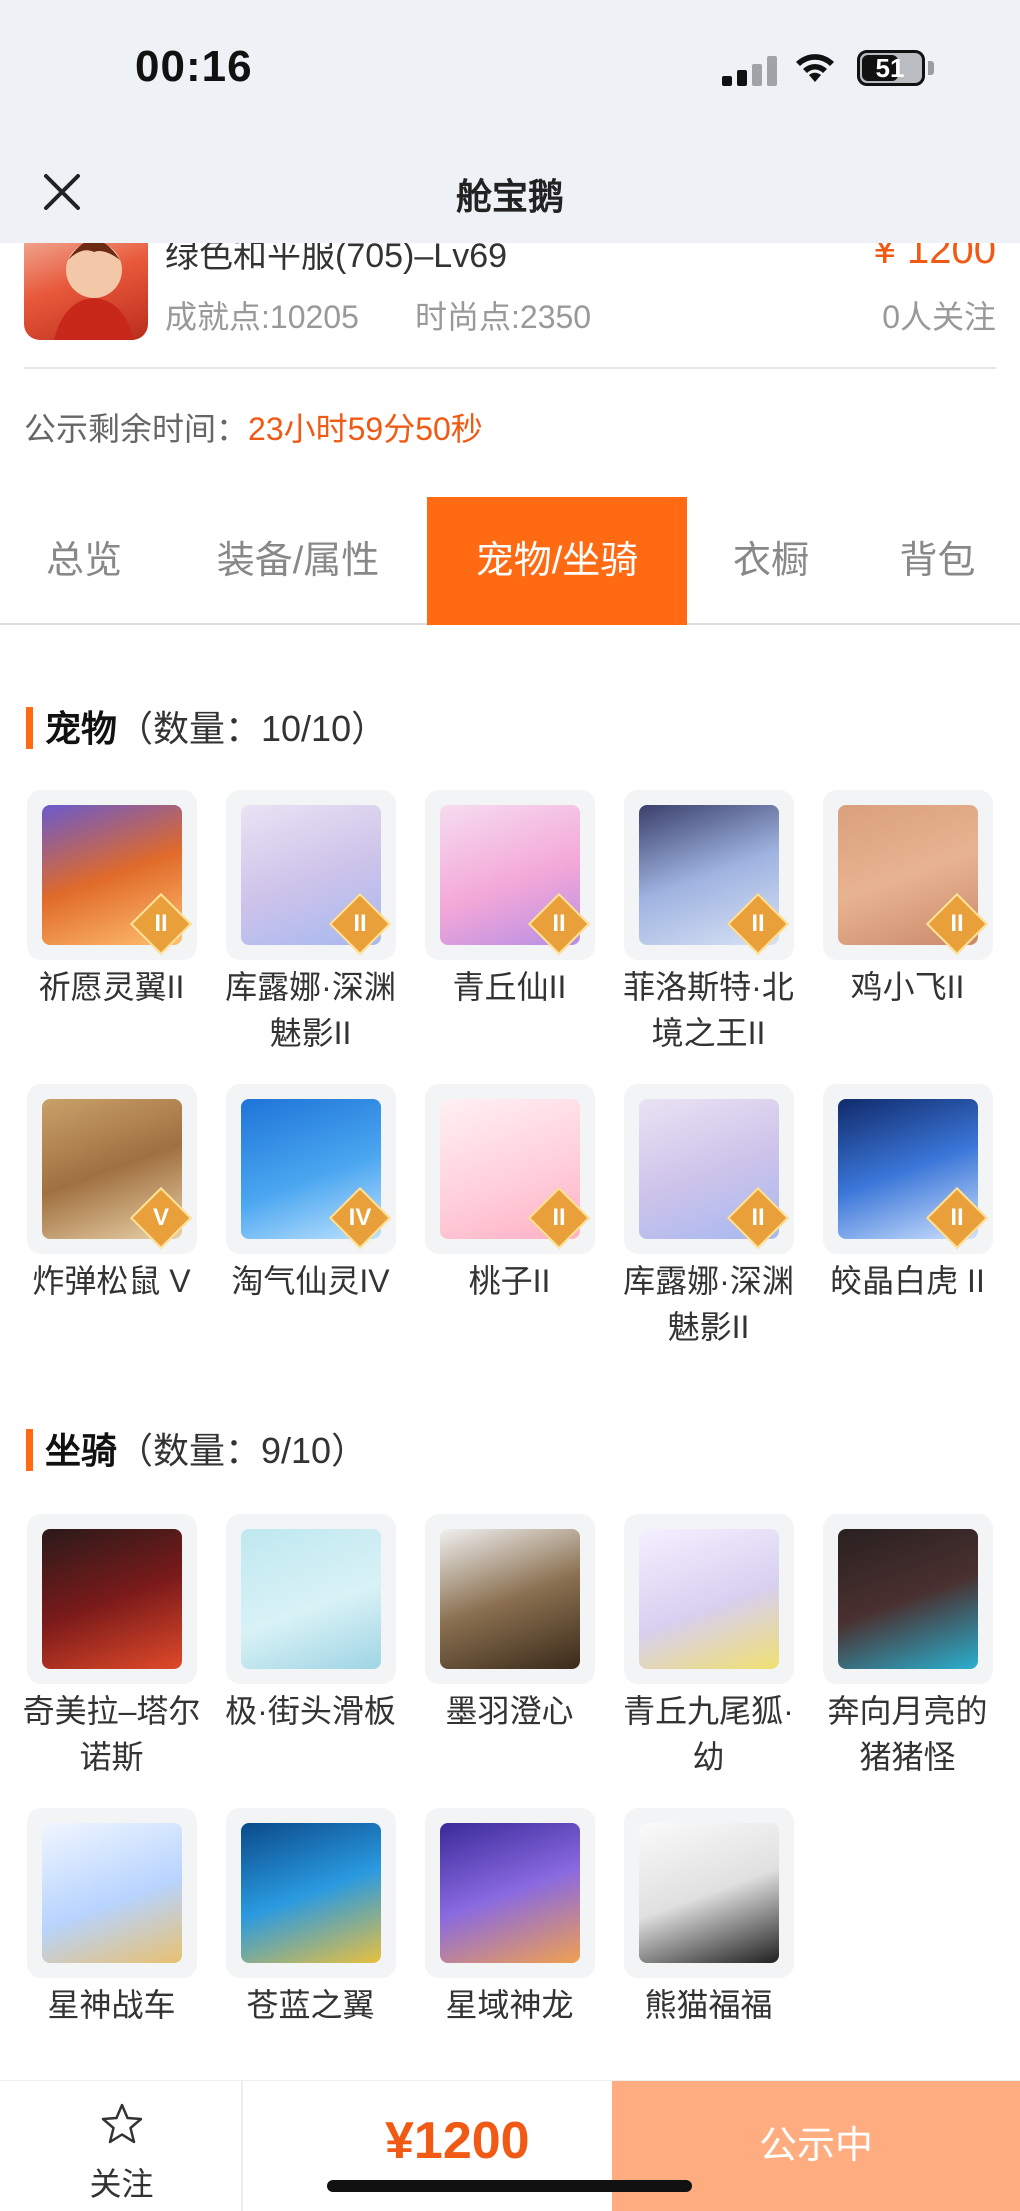 The image size is (1020, 2211). Describe the element at coordinates (509, 2186) in the screenshot. I see `home-indicator` at that location.